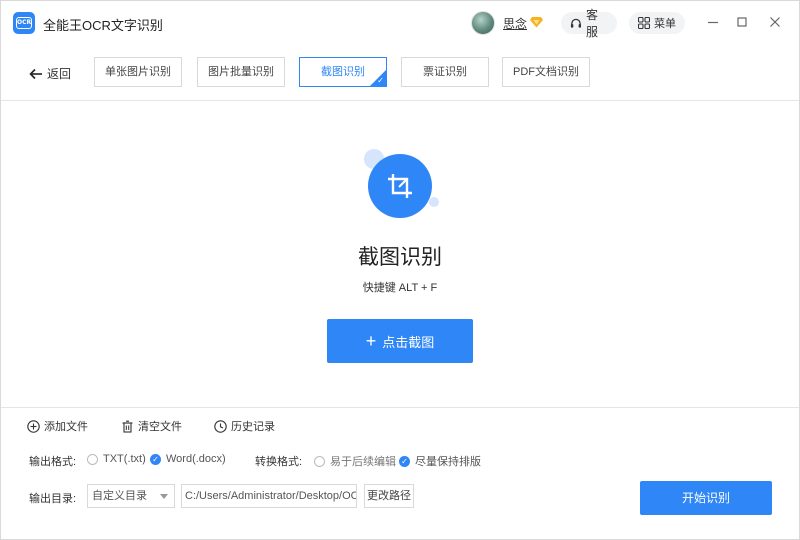 The width and height of the screenshot is (800, 540). Describe the element at coordinates (591, 23) in the screenshot. I see `customer-service-label: 客服` at that location.